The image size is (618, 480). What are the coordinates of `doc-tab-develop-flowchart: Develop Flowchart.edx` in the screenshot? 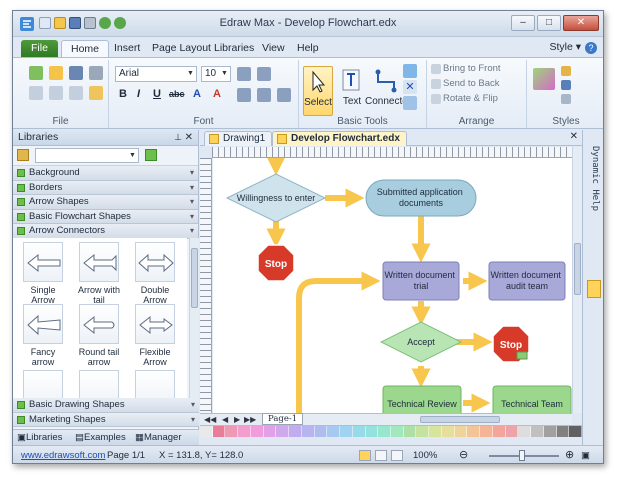 It's located at (339, 138).